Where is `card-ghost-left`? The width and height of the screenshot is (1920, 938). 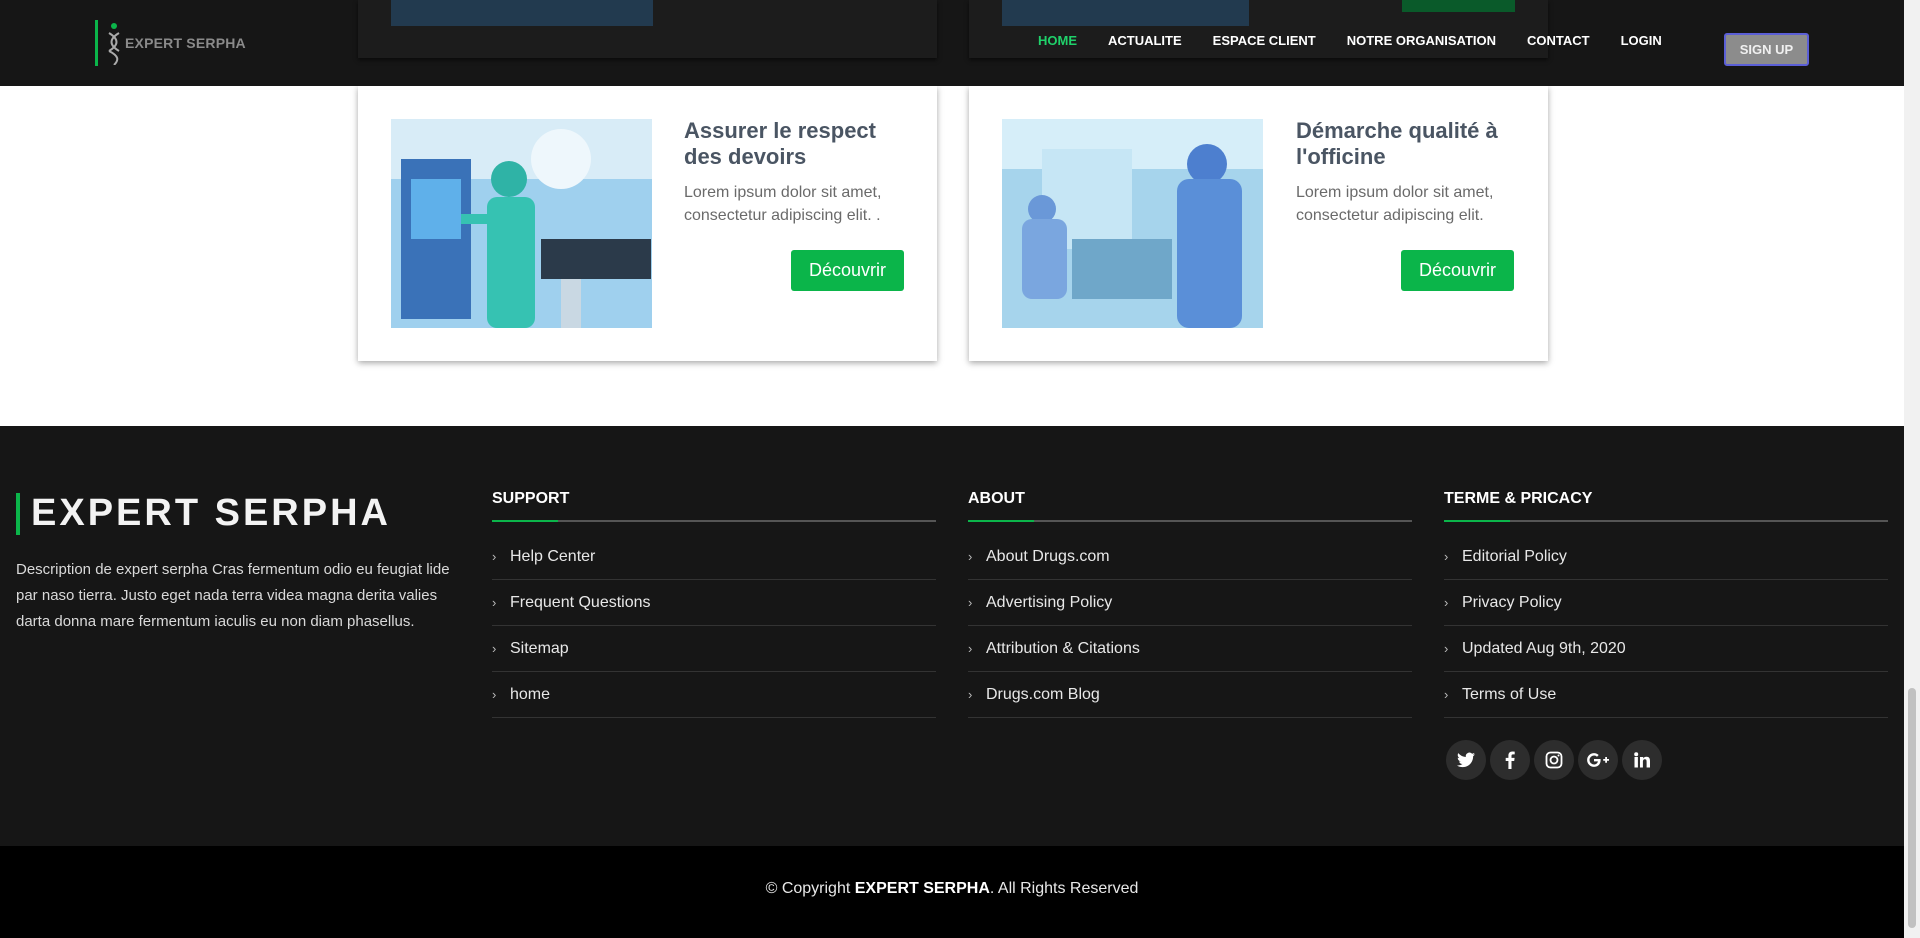
card-ghost-left is located at coordinates (647, 29).